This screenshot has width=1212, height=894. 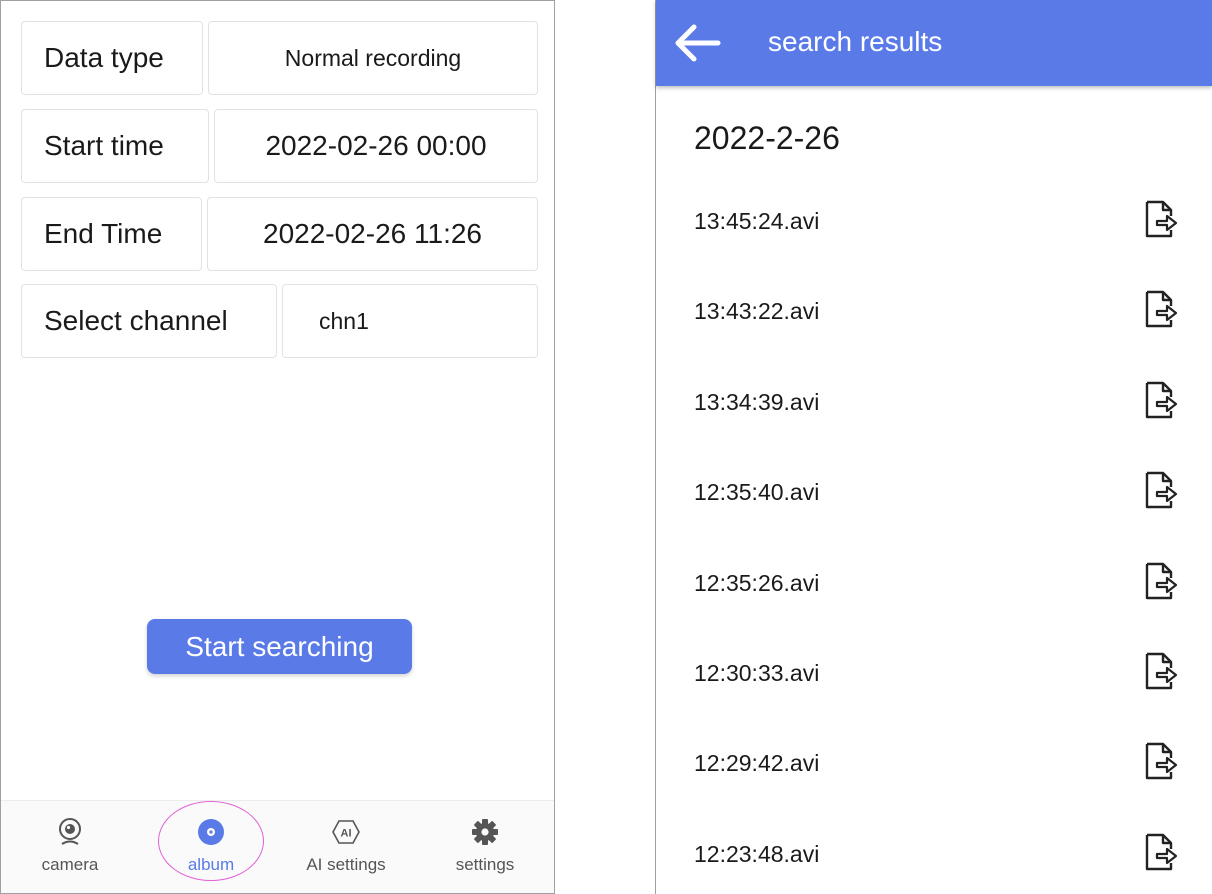 What do you see at coordinates (757, 763) in the screenshot?
I see `file-name: 12:29:42.avi` at bounding box center [757, 763].